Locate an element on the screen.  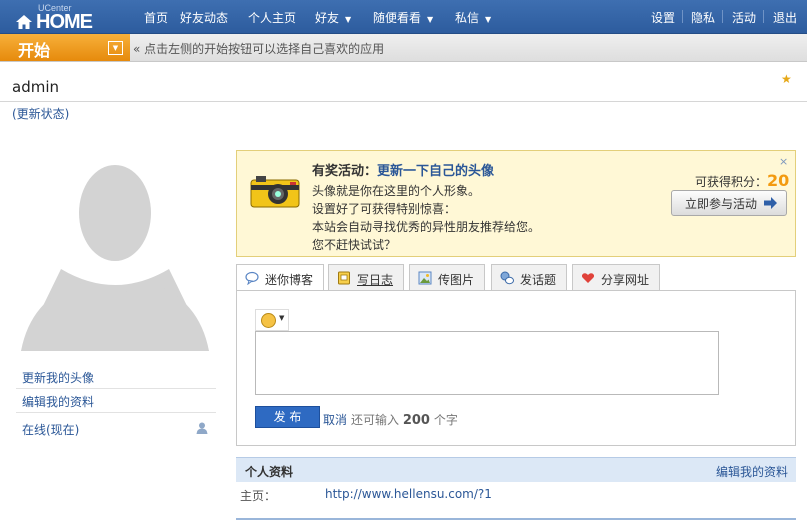
homepage-label: 主页： is located at coordinates (258, 496).